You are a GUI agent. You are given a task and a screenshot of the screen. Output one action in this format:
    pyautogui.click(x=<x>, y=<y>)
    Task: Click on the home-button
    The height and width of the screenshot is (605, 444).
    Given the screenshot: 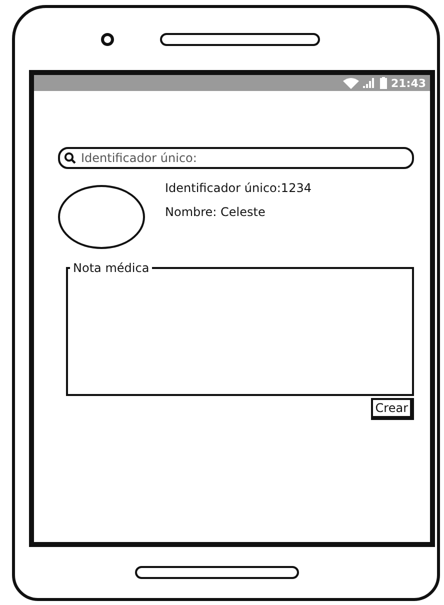 What is the action you would take?
    pyautogui.click(x=217, y=572)
    